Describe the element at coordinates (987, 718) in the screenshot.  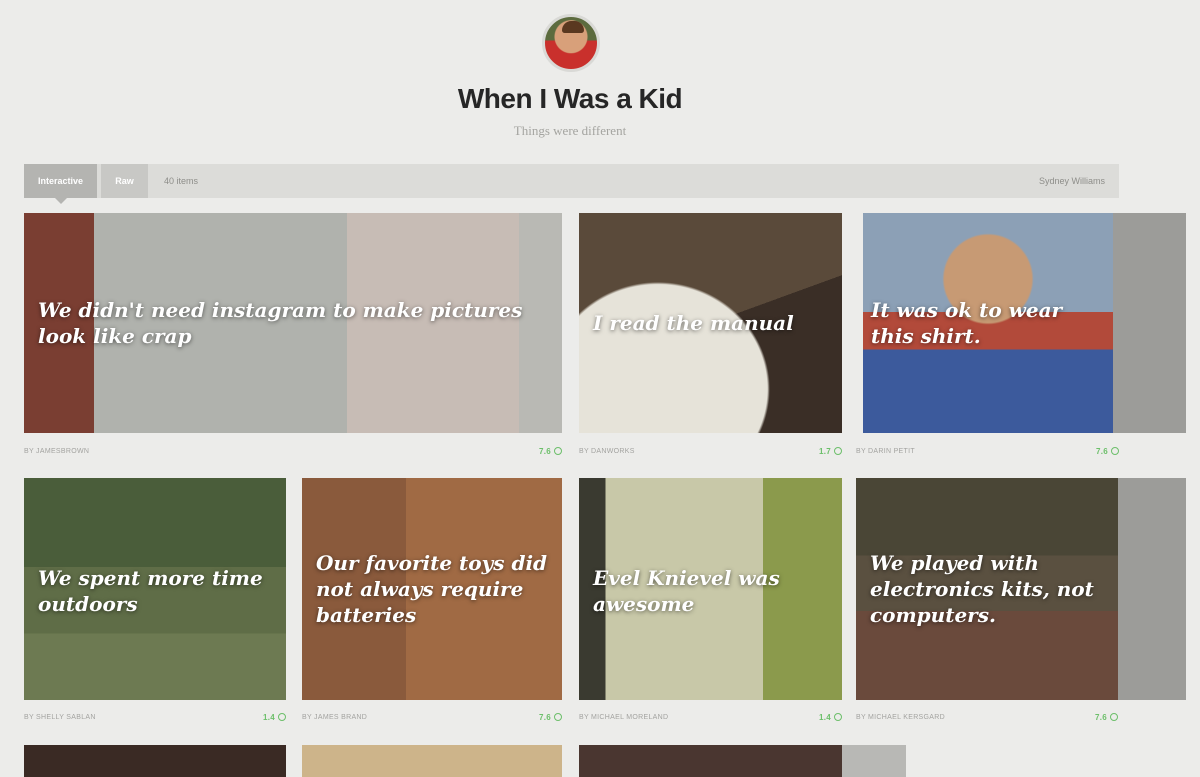
I see `card-meta-7: BY MICHAEL KERSGARD 7.6` at that location.